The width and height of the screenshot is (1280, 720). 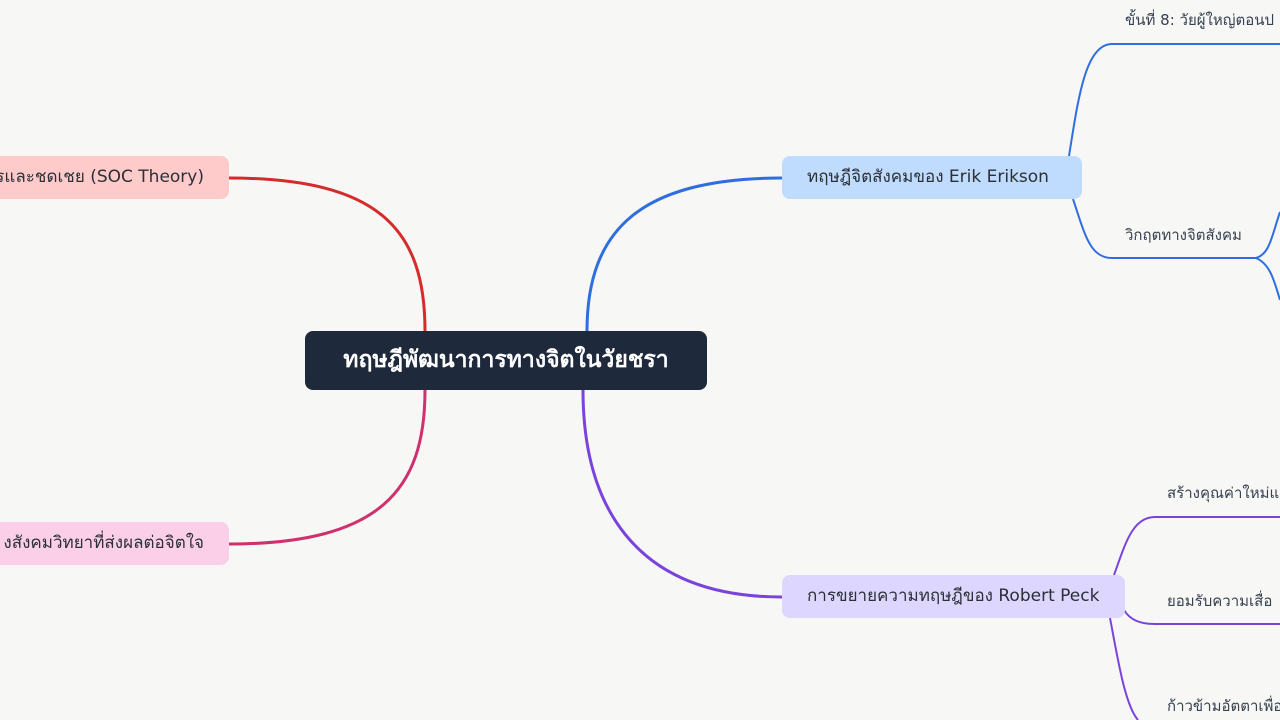 What do you see at coordinates (114, 543) in the screenshot?
I see `branch-sociological-theories: งสังคมวิทยาที่ส่งผลต่อจิตใจ` at bounding box center [114, 543].